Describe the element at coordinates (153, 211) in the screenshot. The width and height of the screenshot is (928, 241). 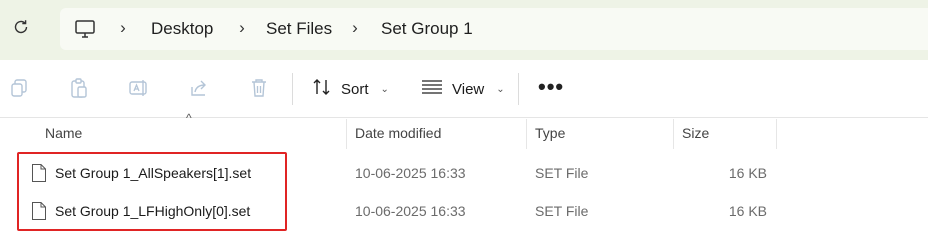
I see `file-name: Set Group 1_LFHighOnly[0].set` at that location.